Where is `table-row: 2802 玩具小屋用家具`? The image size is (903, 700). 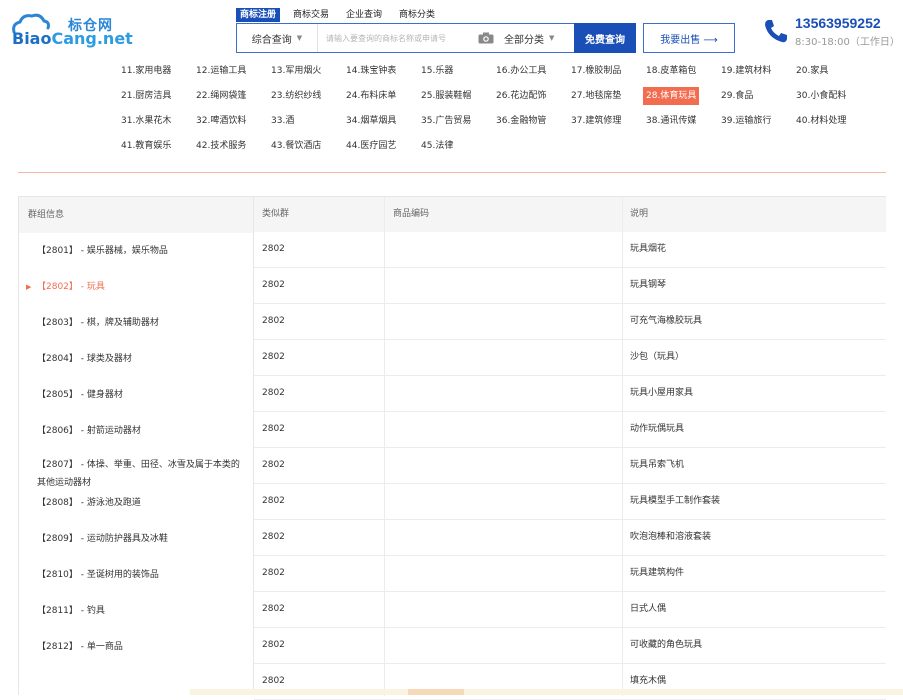
table-row: 2802 玩具小屋用家具 is located at coordinates (570, 394).